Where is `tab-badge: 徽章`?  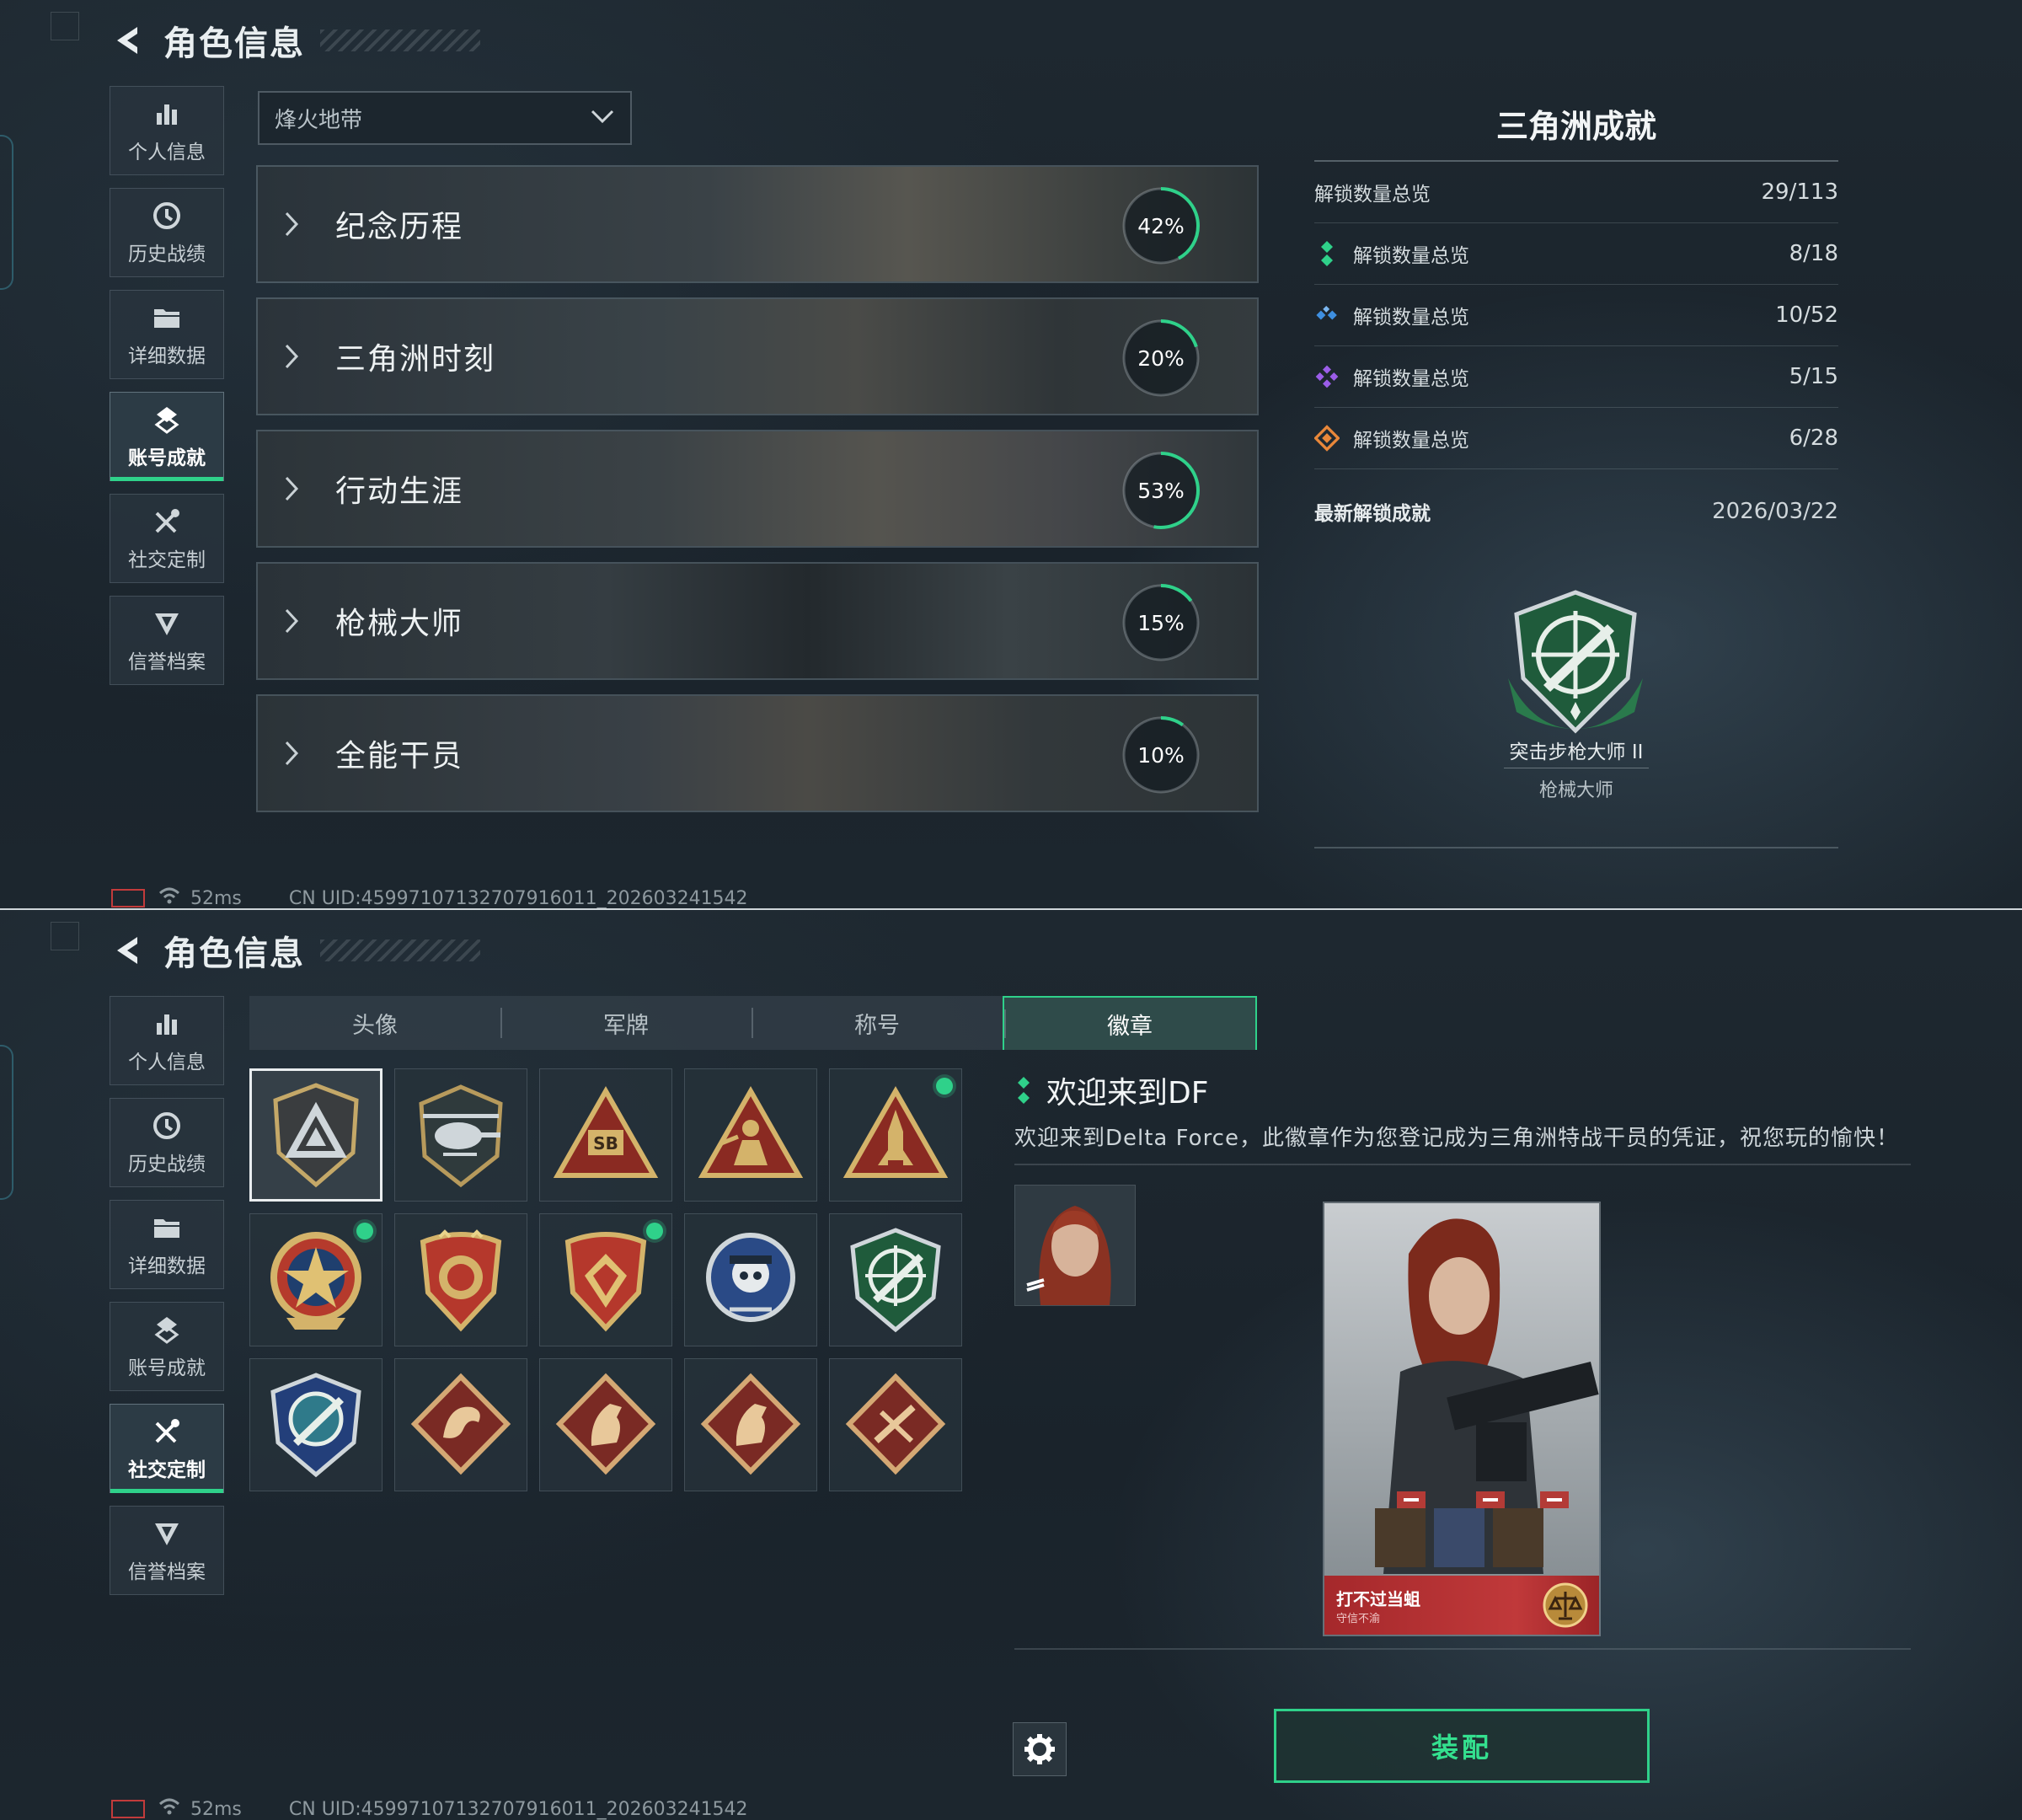
tab-badge: 徽章 is located at coordinates (1130, 1023).